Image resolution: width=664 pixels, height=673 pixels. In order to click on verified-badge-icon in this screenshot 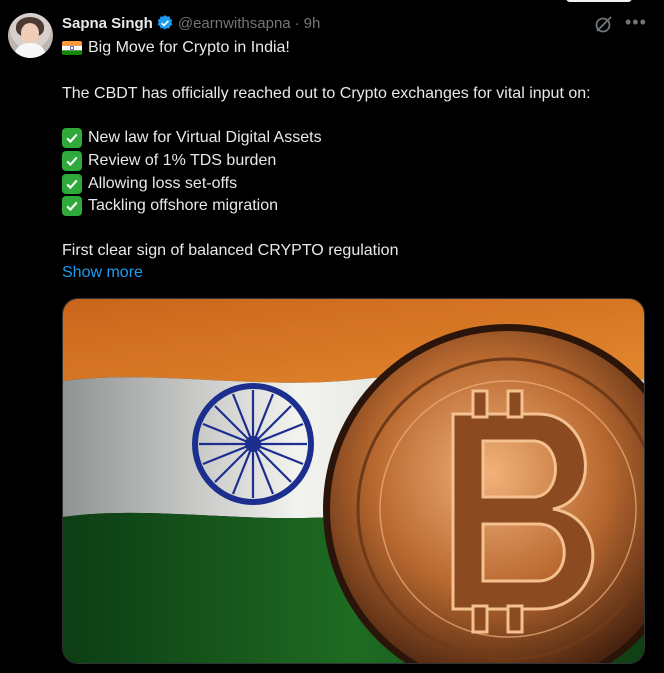, I will do `click(165, 23)`.